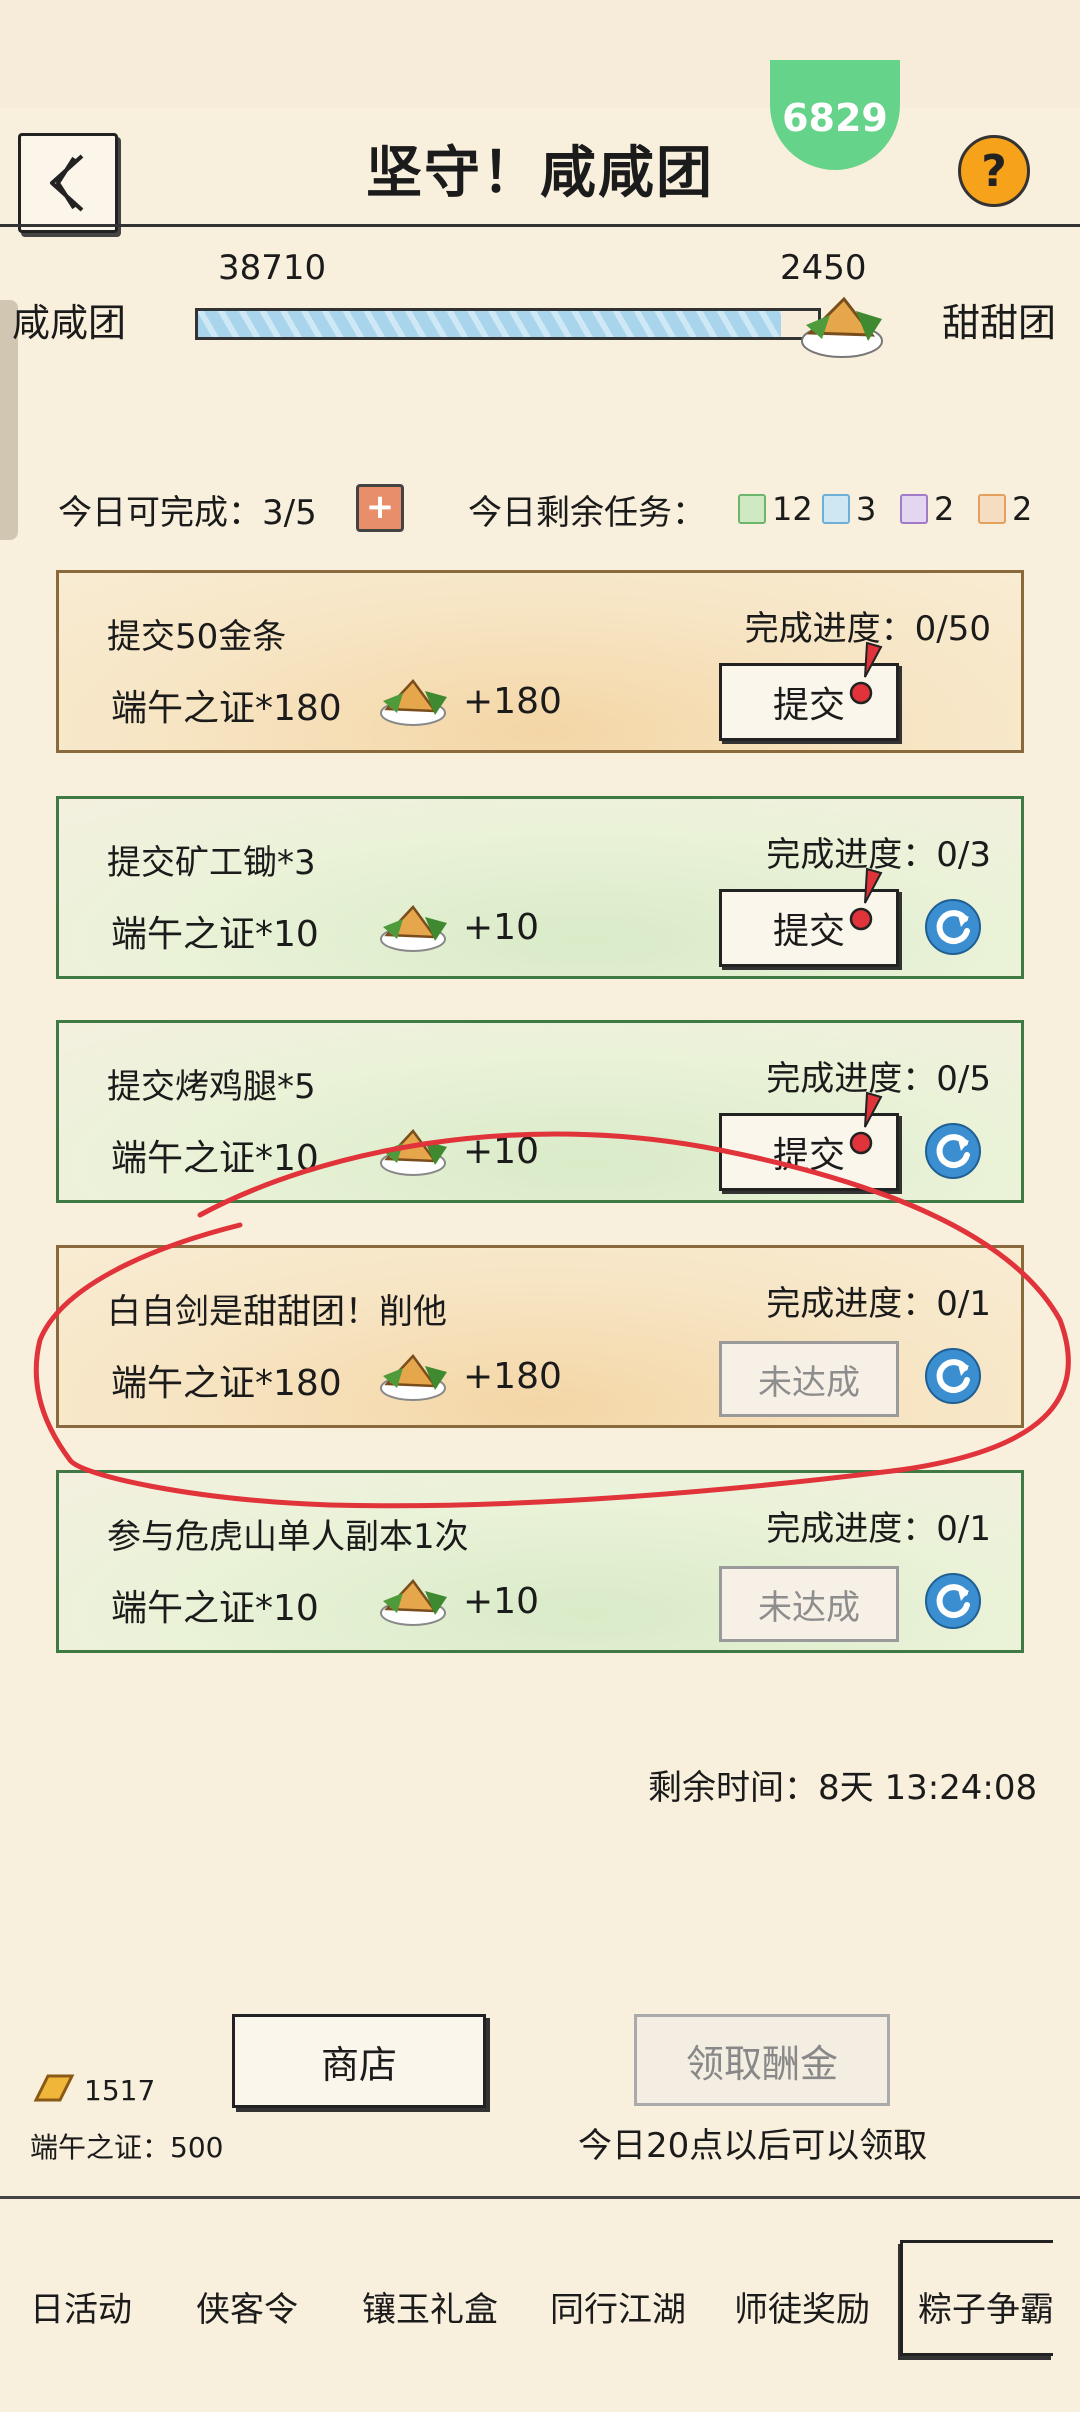 The image size is (1080, 2412). I want to click on add-attempts-button: +, so click(380, 508).